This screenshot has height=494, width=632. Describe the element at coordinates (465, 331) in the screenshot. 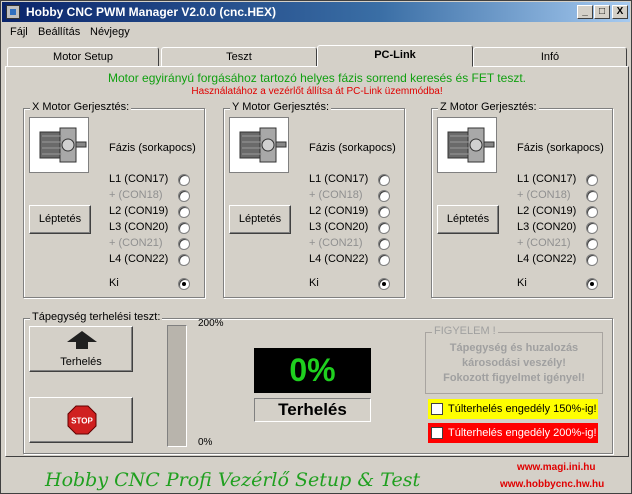

I see `warning-legend: FIGYELEM !` at that location.